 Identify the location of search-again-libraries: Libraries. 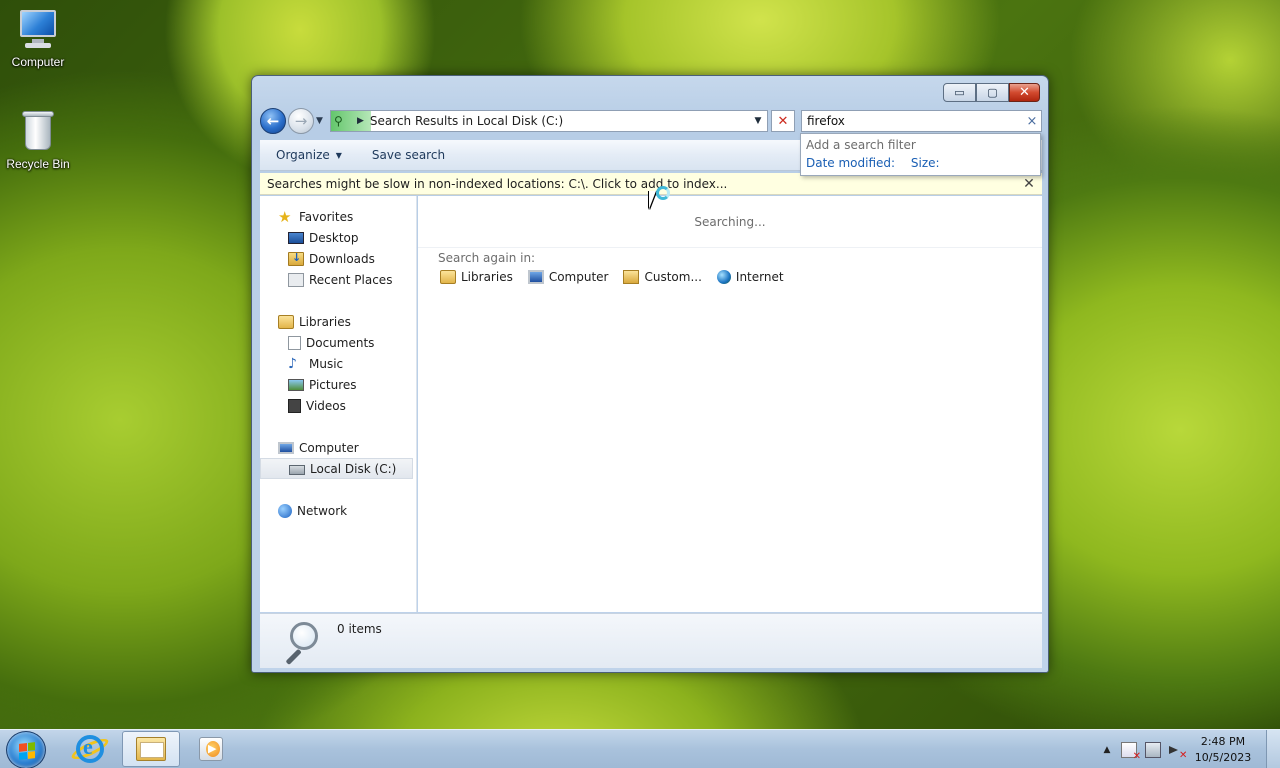
(476, 277).